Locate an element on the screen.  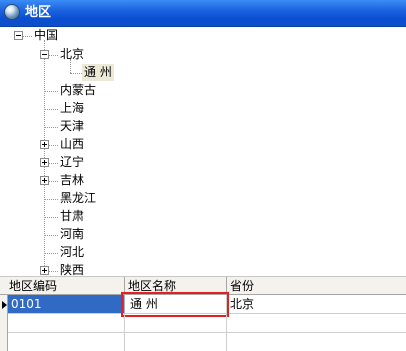
tree-node-jilin: 吉林 is located at coordinates (72, 180).